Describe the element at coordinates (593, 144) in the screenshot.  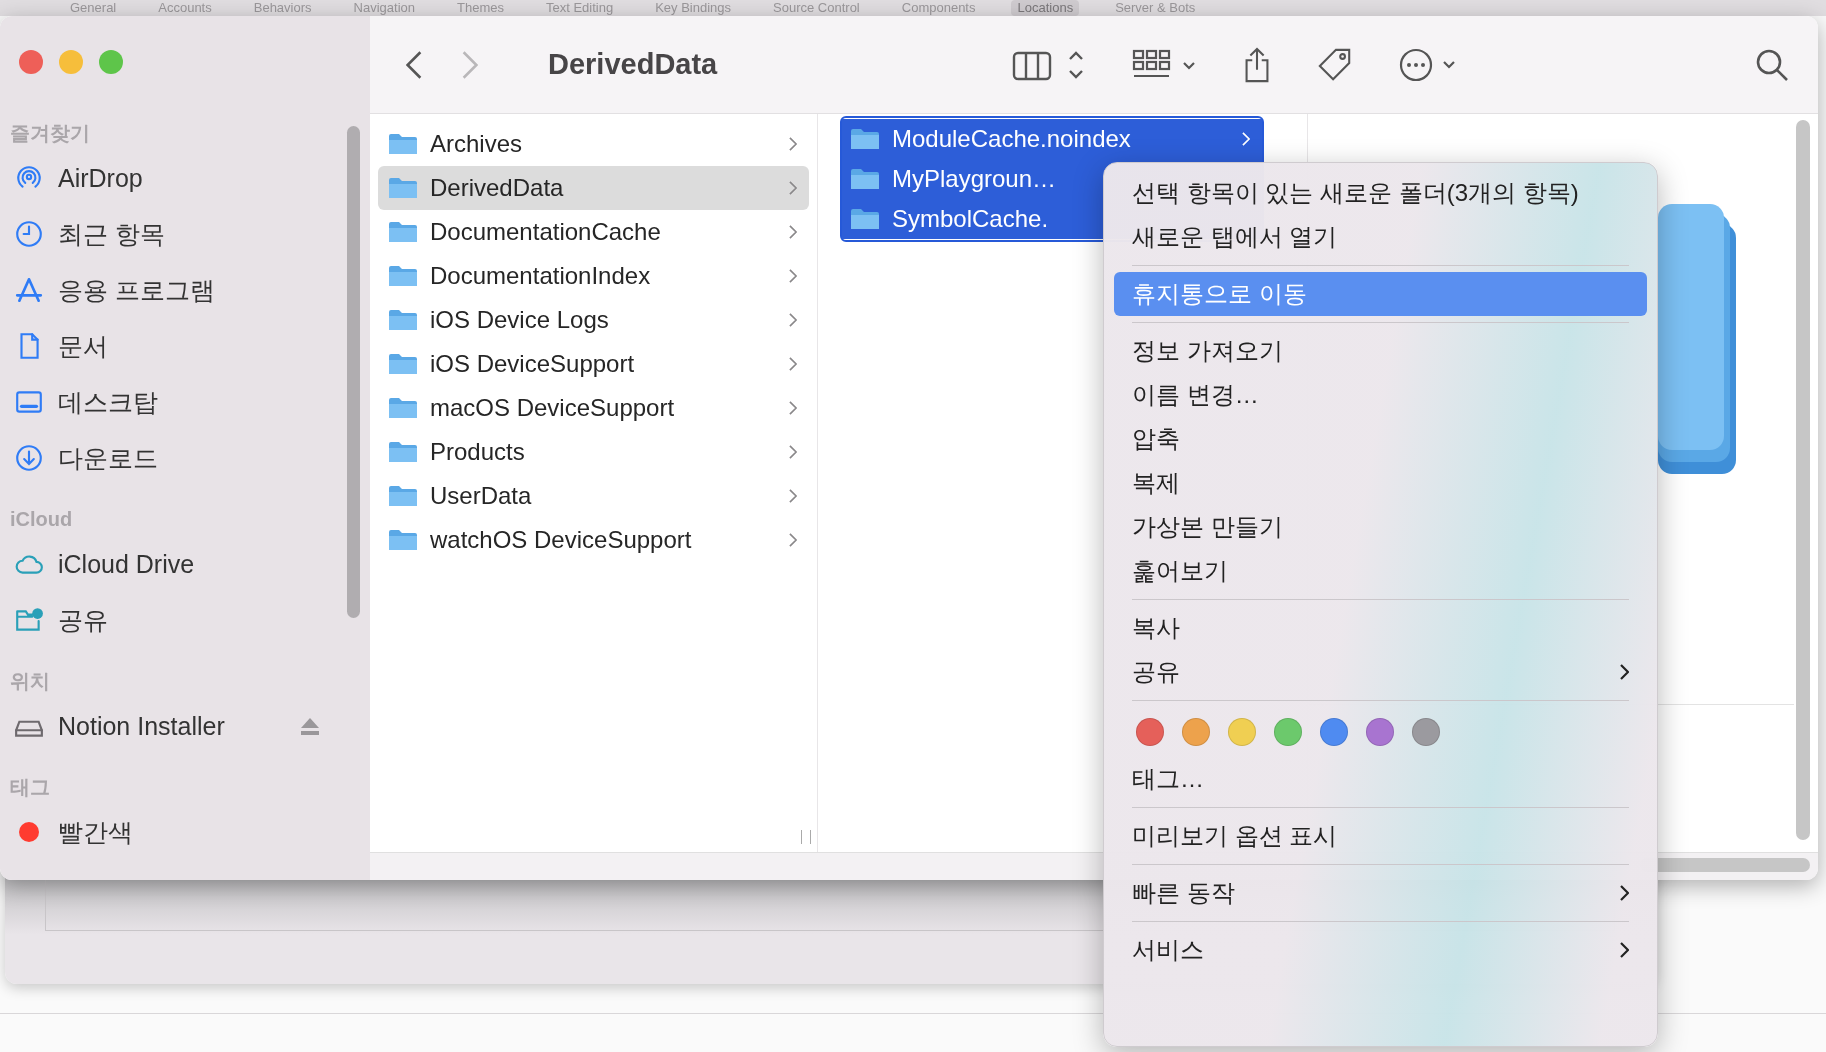
I see `file-row: Archives` at that location.